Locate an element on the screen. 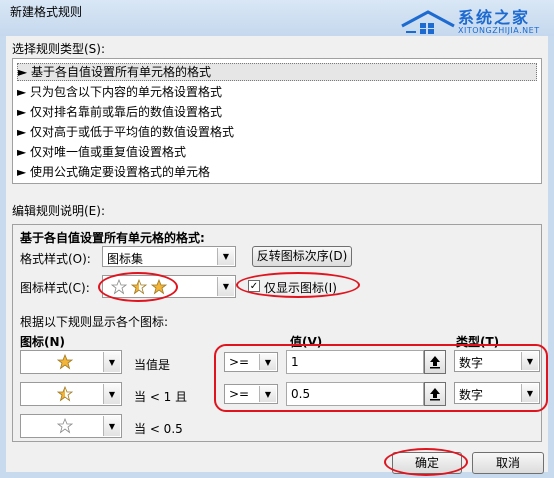  condition-text: 当值是 is located at coordinates (152, 365).